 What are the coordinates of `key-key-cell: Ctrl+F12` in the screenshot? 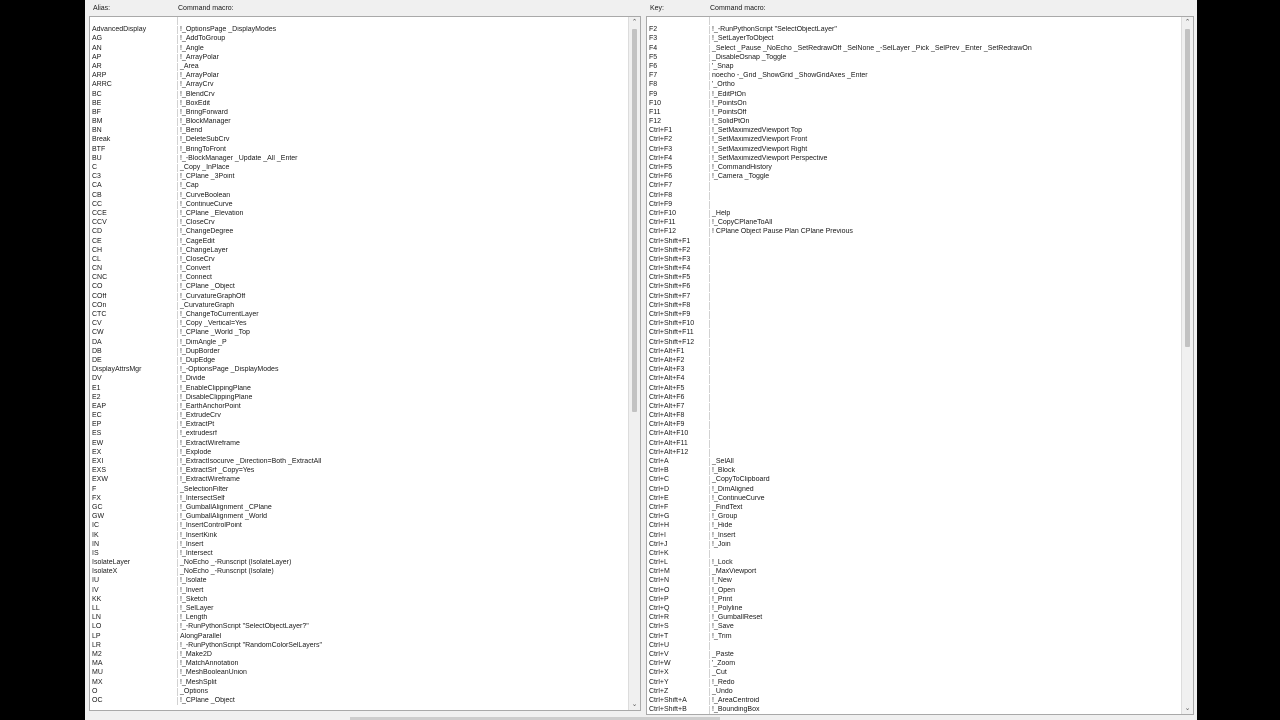 It's located at (678, 232).